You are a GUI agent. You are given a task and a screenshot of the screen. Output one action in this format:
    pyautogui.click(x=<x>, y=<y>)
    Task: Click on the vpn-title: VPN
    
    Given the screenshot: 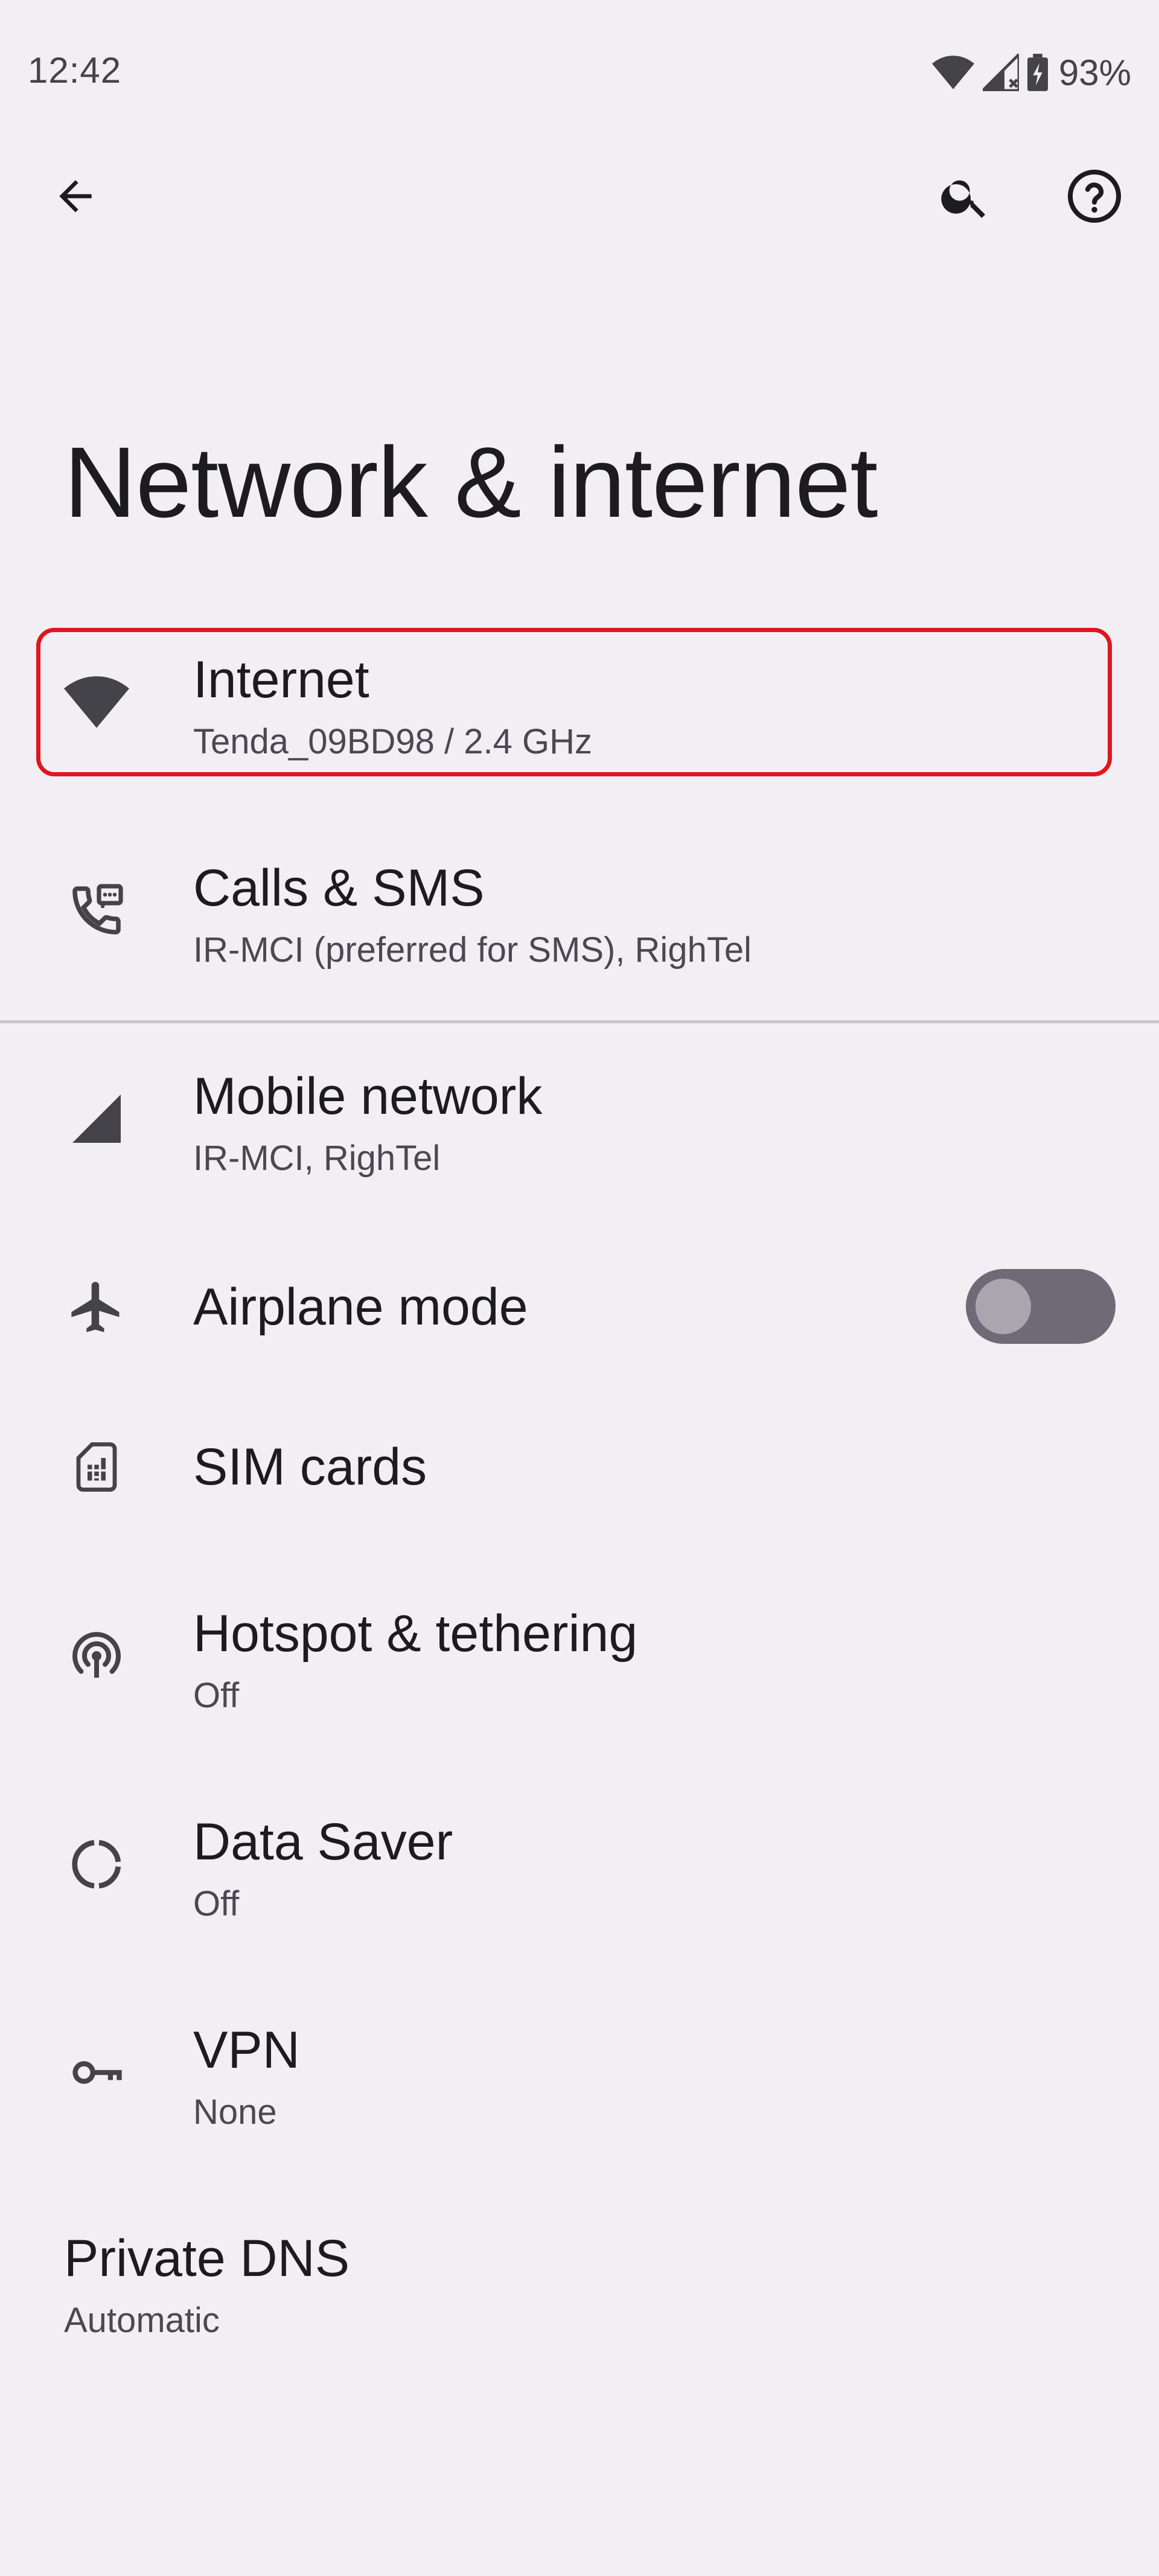 What is the action you would take?
    pyautogui.click(x=246, y=2050)
    